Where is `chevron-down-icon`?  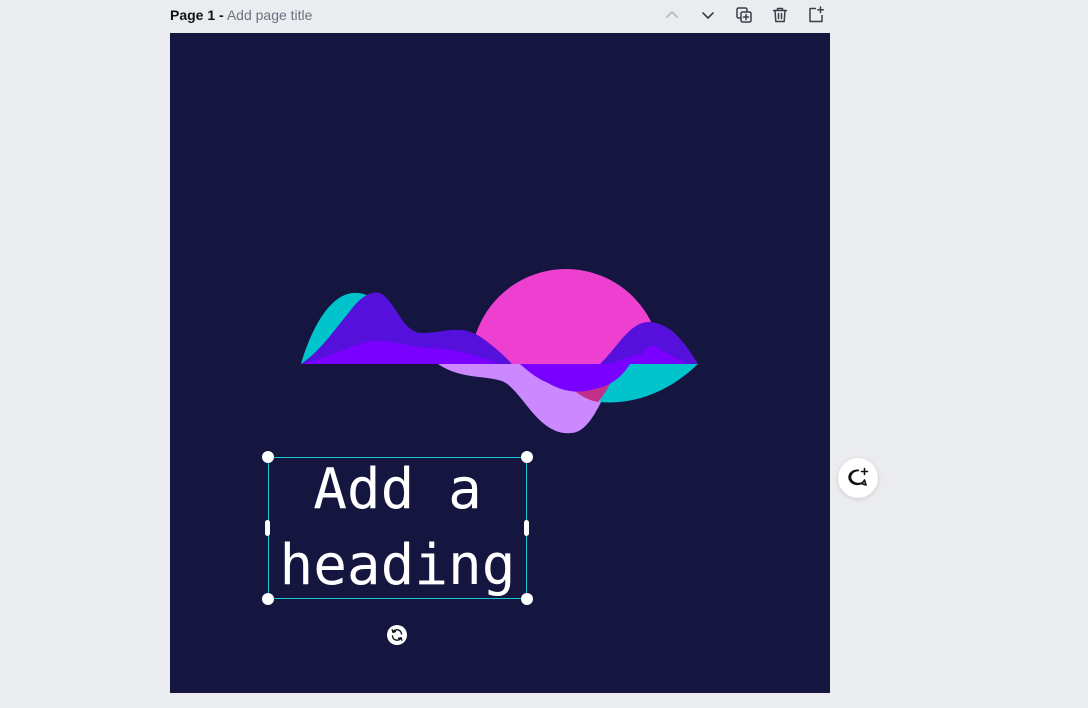 chevron-down-icon is located at coordinates (708, 15).